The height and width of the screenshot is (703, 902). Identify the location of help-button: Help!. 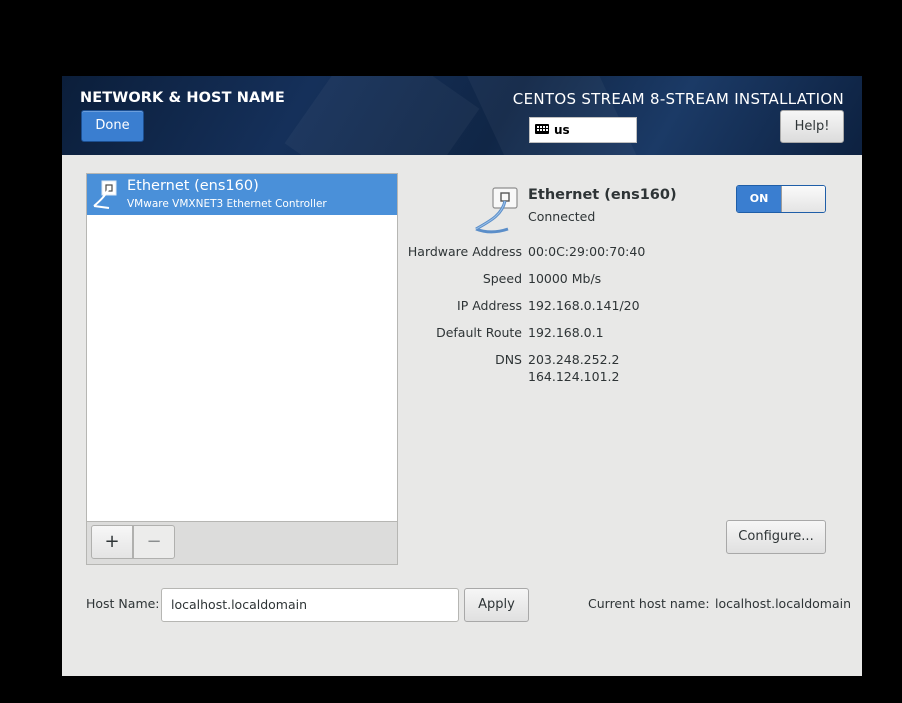
(812, 126).